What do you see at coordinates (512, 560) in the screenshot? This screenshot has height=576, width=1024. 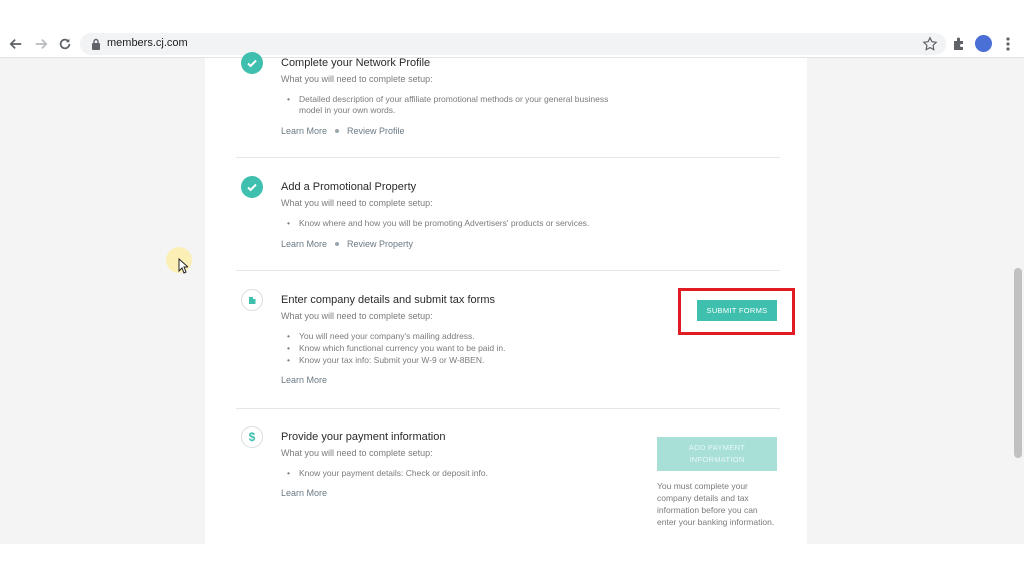 I see `bottom-strip` at bounding box center [512, 560].